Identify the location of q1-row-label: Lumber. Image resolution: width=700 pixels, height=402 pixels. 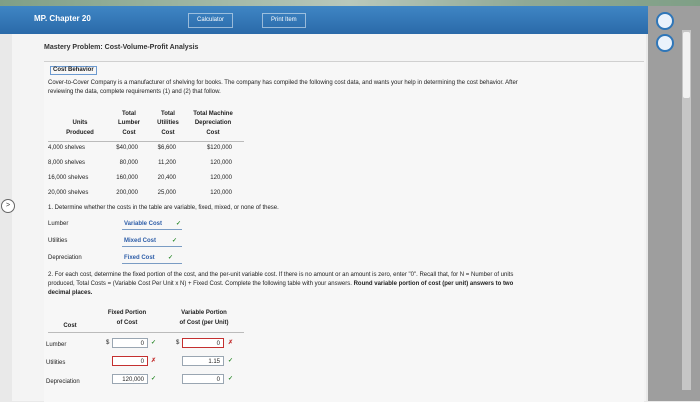
(58, 224).